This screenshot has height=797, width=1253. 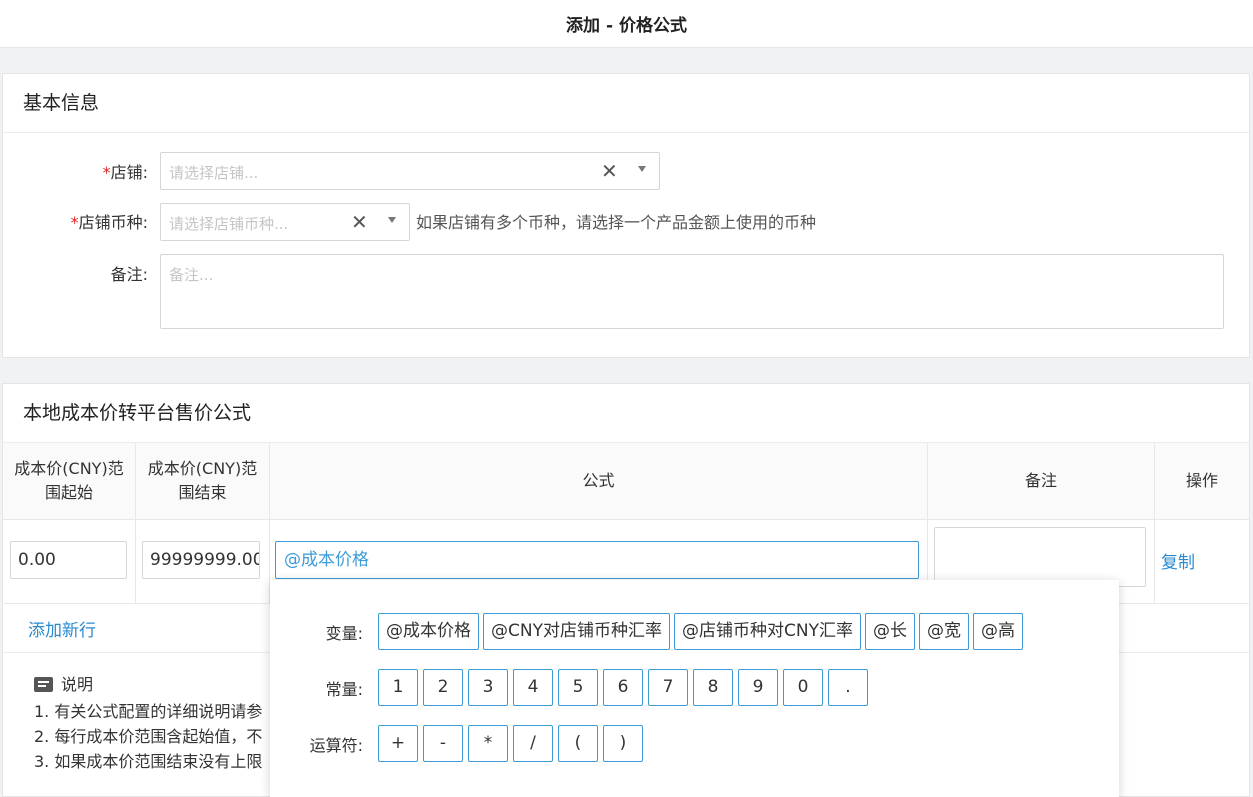 I want to click on formula-section-title: 本地成本价转平台售价公式, so click(x=626, y=413).